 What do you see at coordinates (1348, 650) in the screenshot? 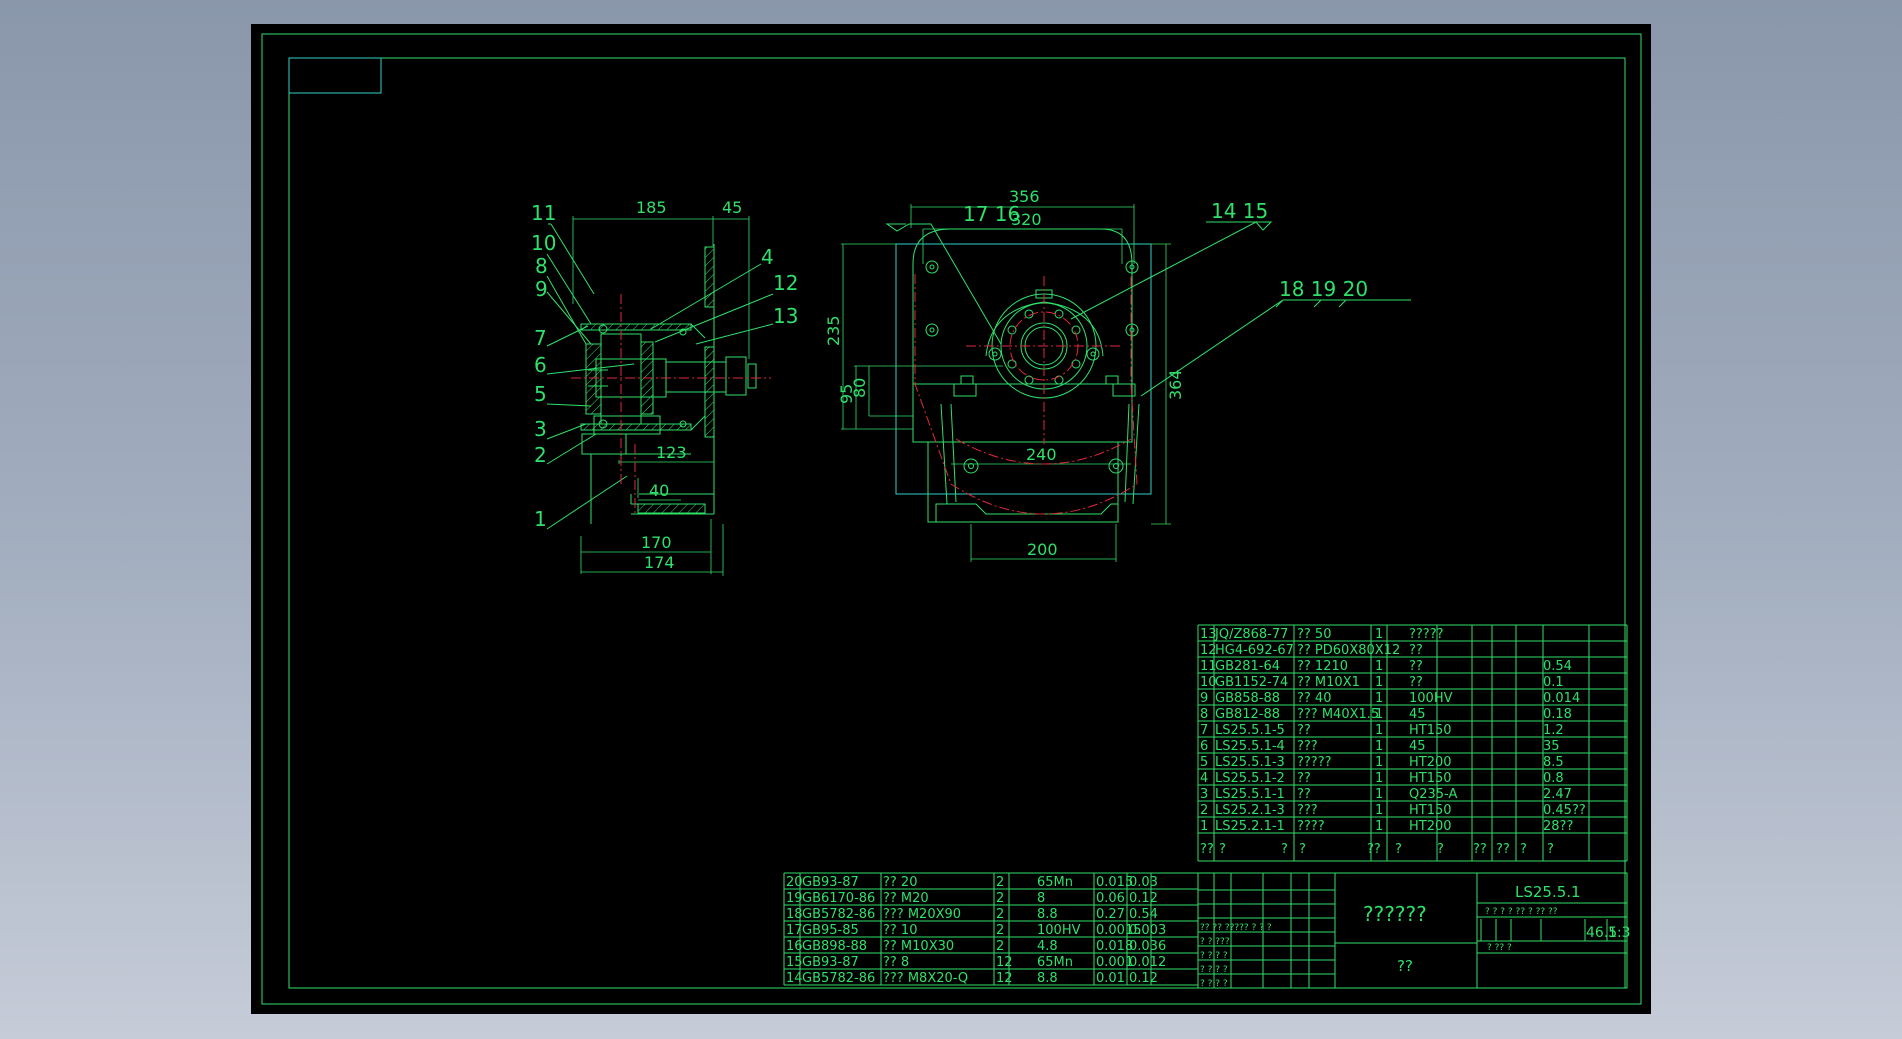
I see `bom-upper-name: ?? PD60X80X12` at bounding box center [1348, 650].